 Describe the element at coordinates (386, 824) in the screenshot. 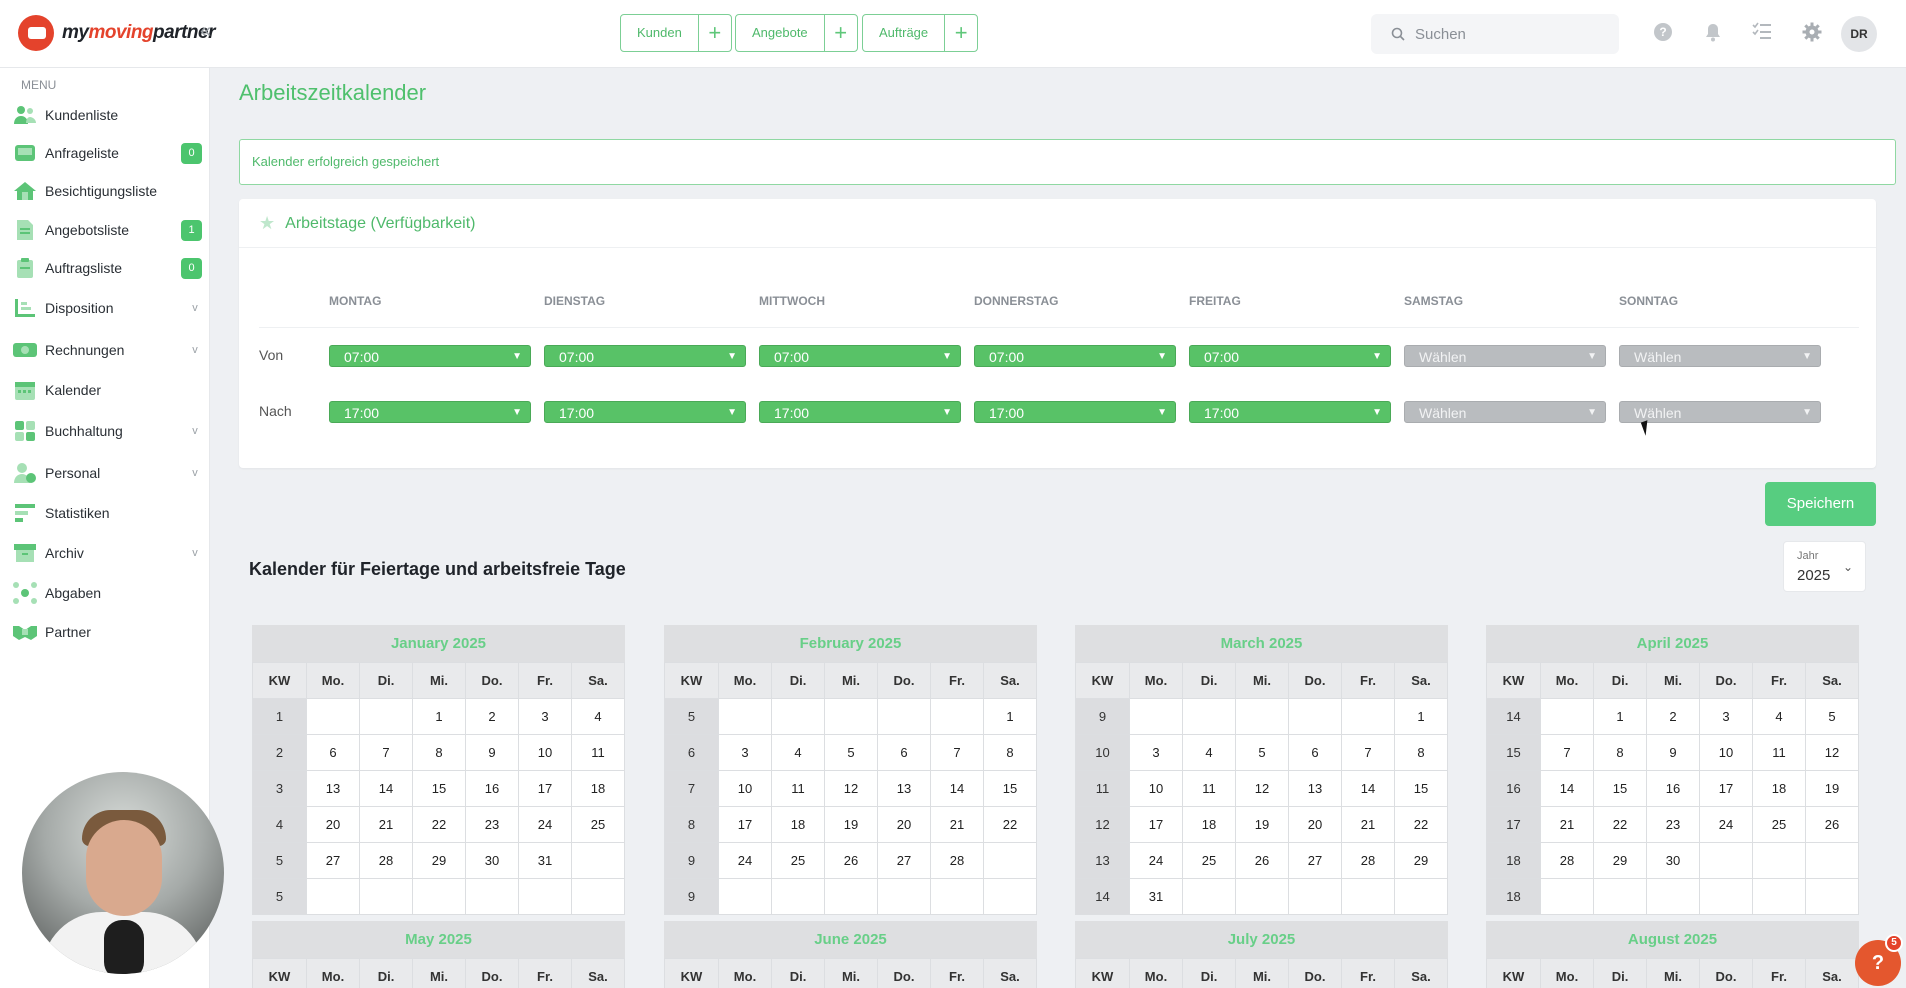

I see `day-cell: 21` at that location.